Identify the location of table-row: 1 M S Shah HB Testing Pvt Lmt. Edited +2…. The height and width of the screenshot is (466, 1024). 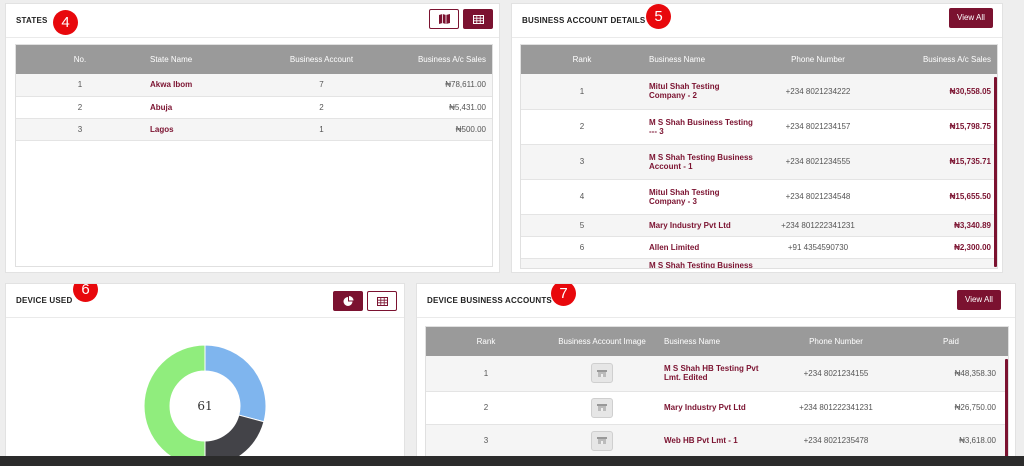
(717, 374).